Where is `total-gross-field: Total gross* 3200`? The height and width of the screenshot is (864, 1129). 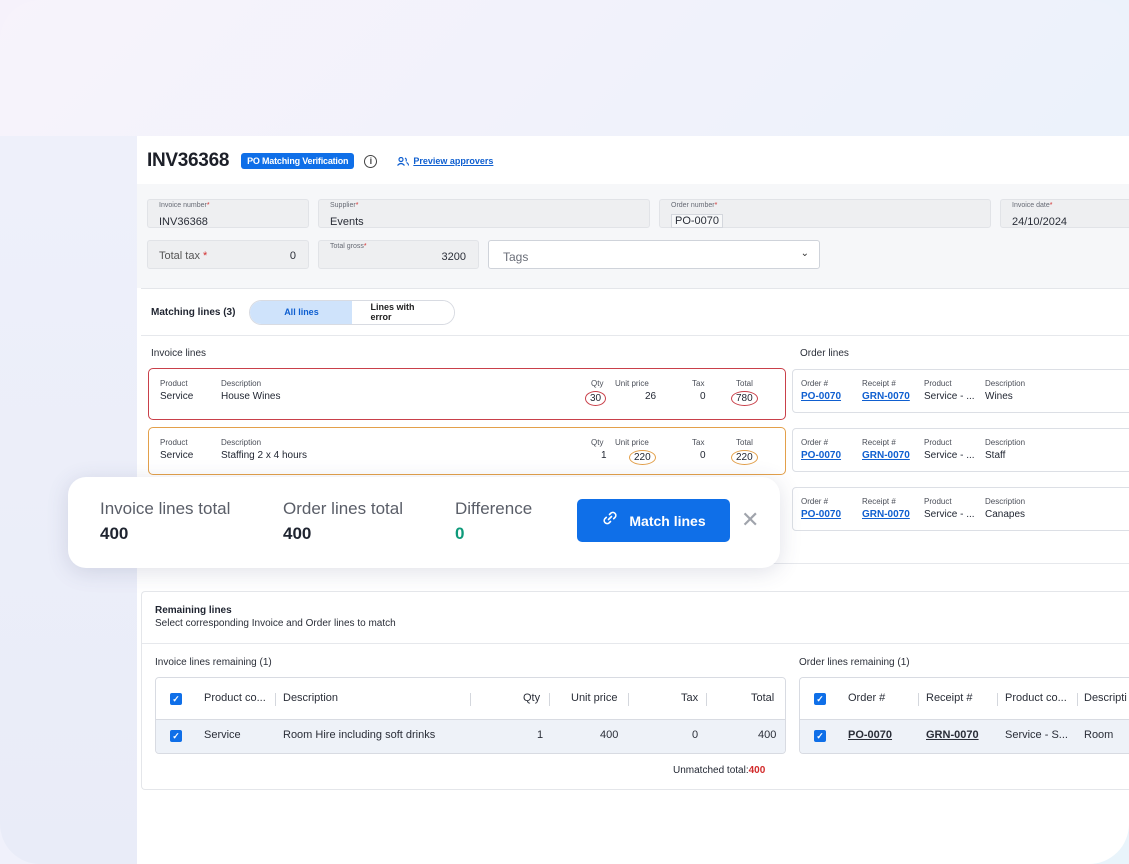 total-gross-field: Total gross* 3200 is located at coordinates (398, 254).